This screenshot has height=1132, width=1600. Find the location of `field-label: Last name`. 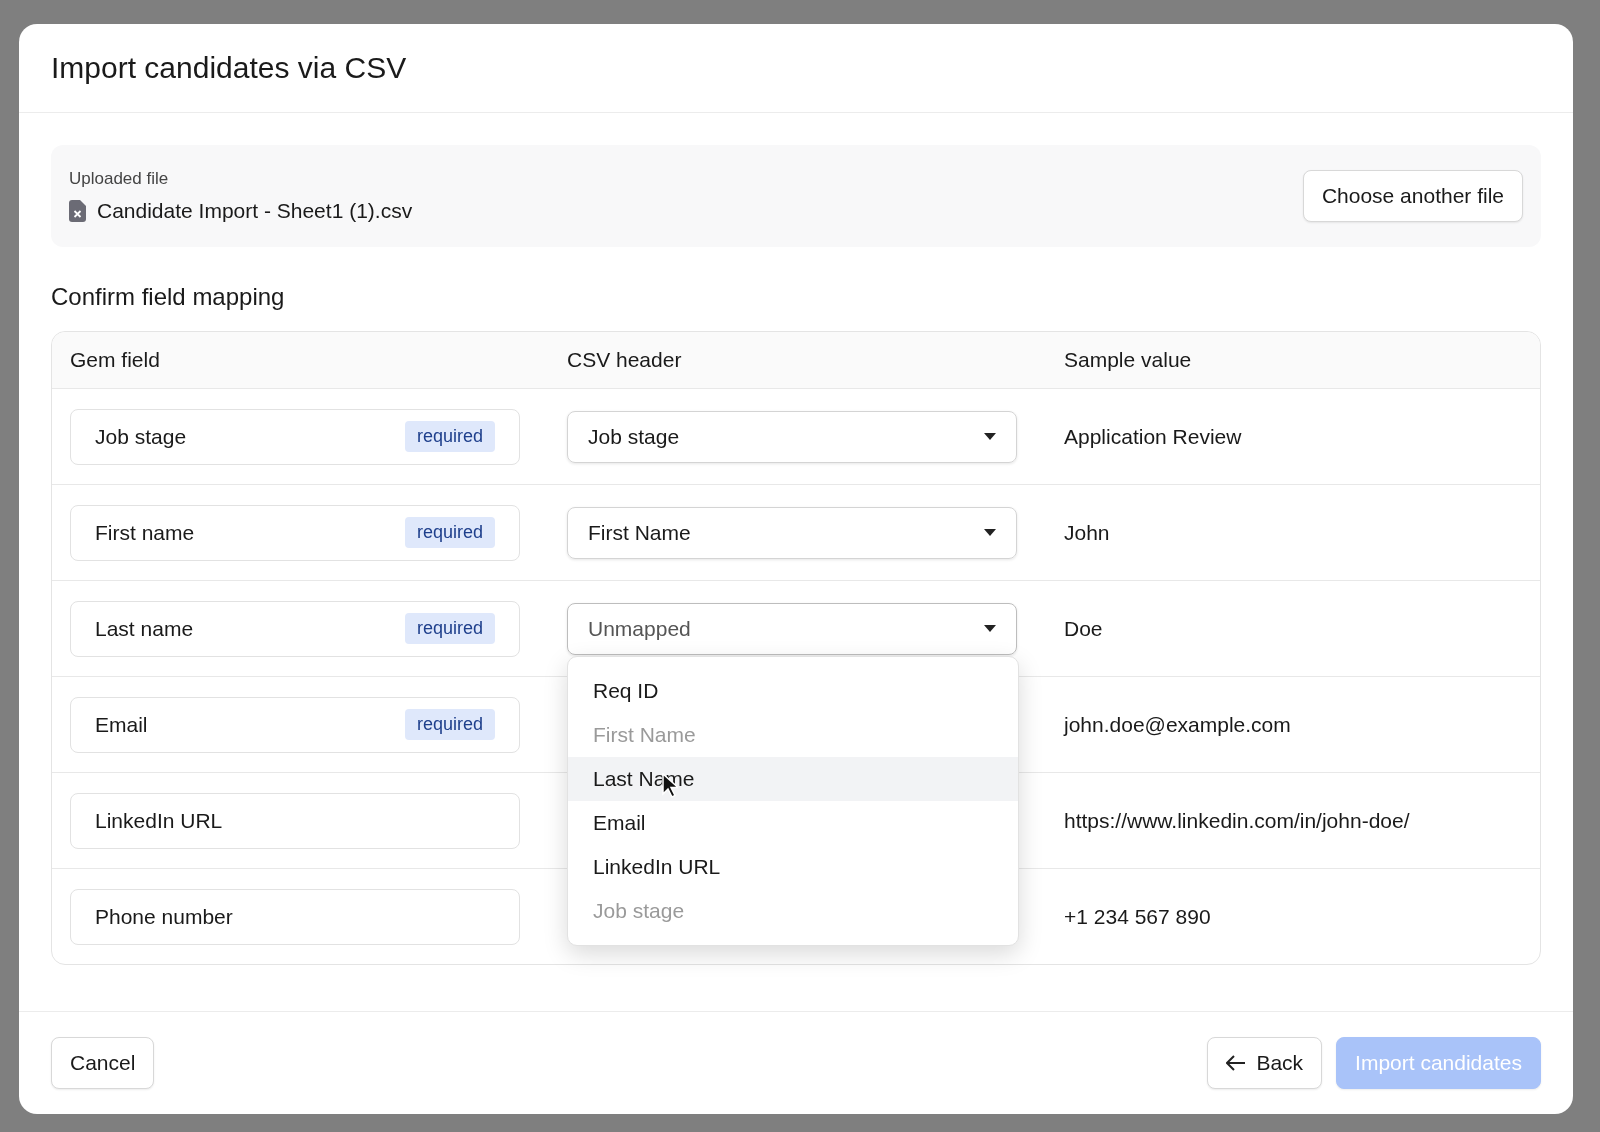

field-label: Last name is located at coordinates (144, 628).